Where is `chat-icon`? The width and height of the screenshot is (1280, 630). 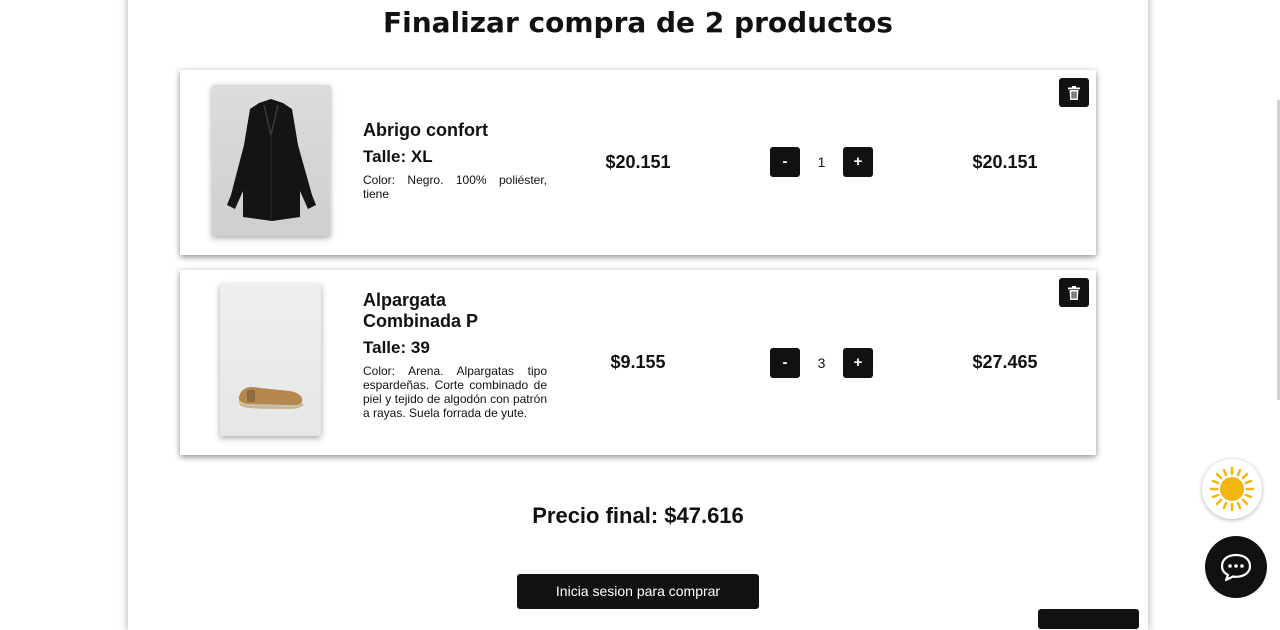 chat-icon is located at coordinates (1236, 567).